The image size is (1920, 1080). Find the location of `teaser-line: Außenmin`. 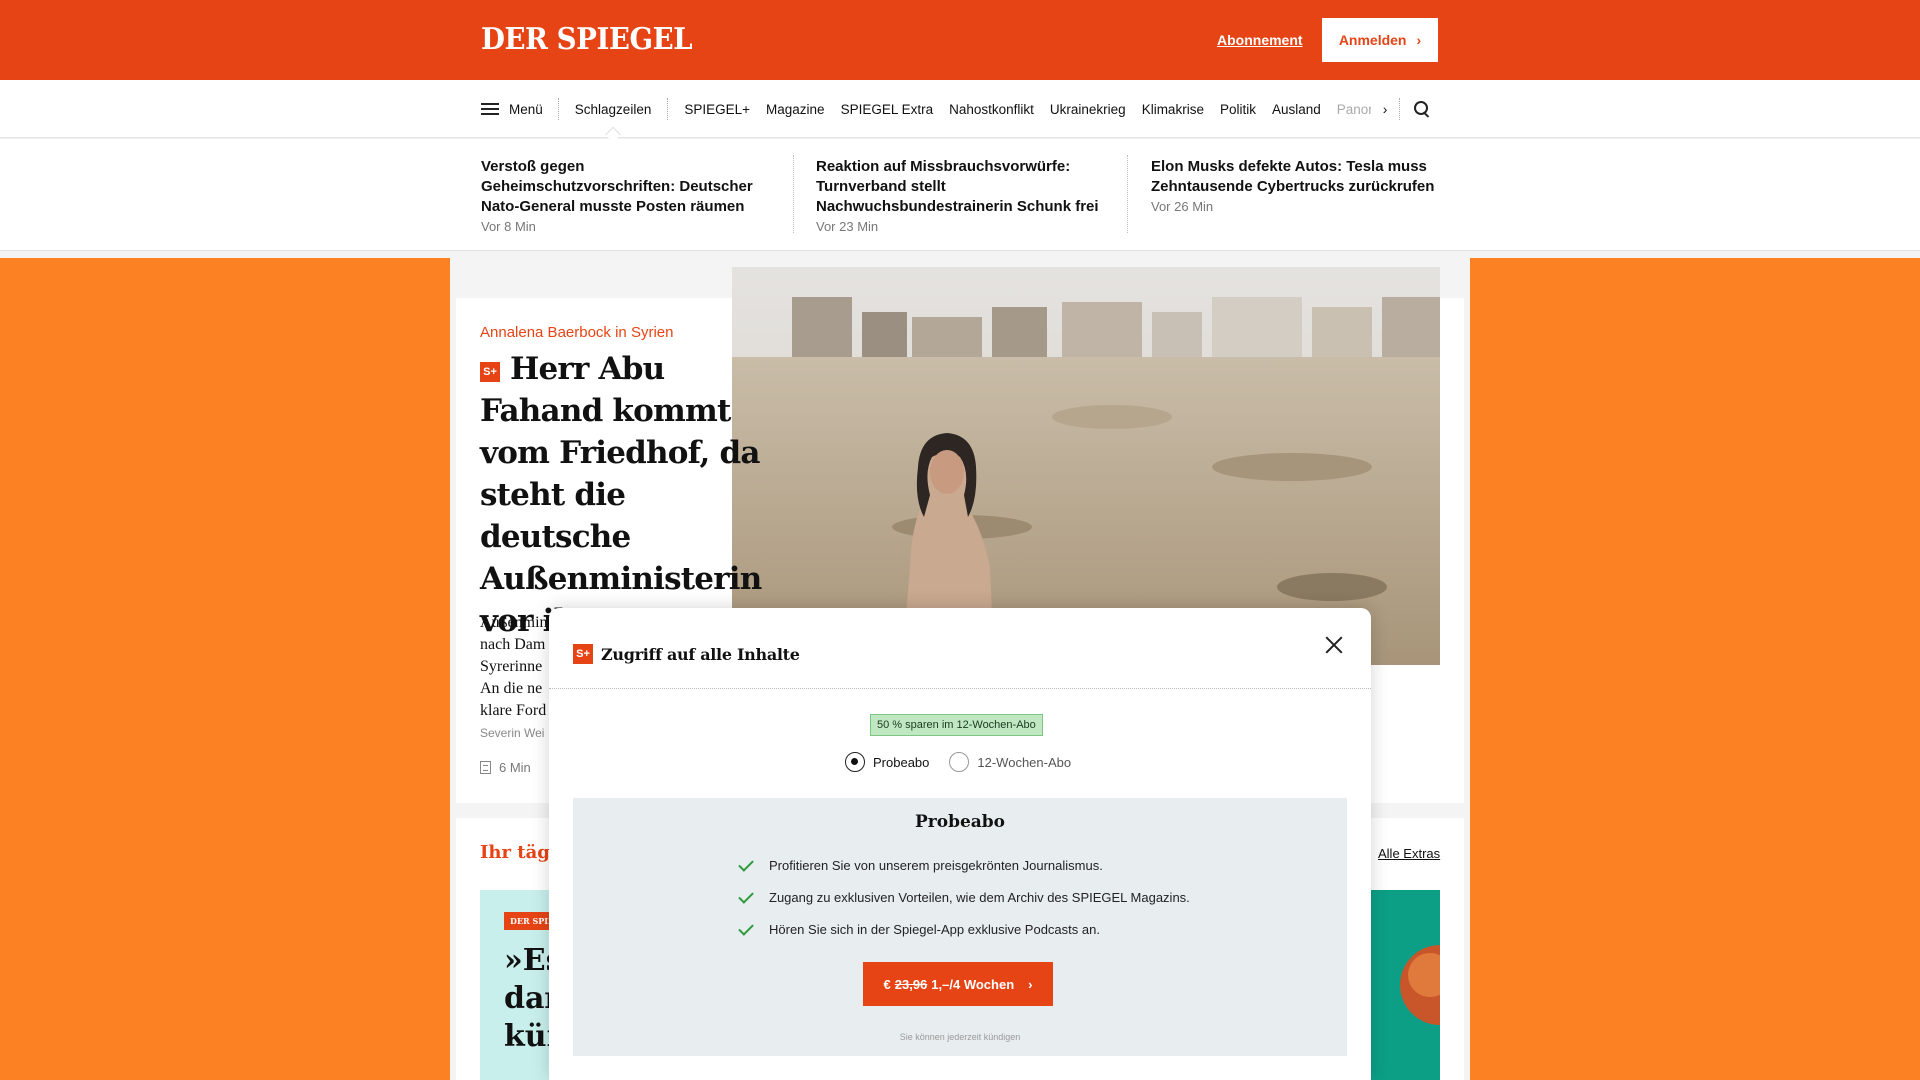

teaser-line: Außenmin is located at coordinates (514, 622).